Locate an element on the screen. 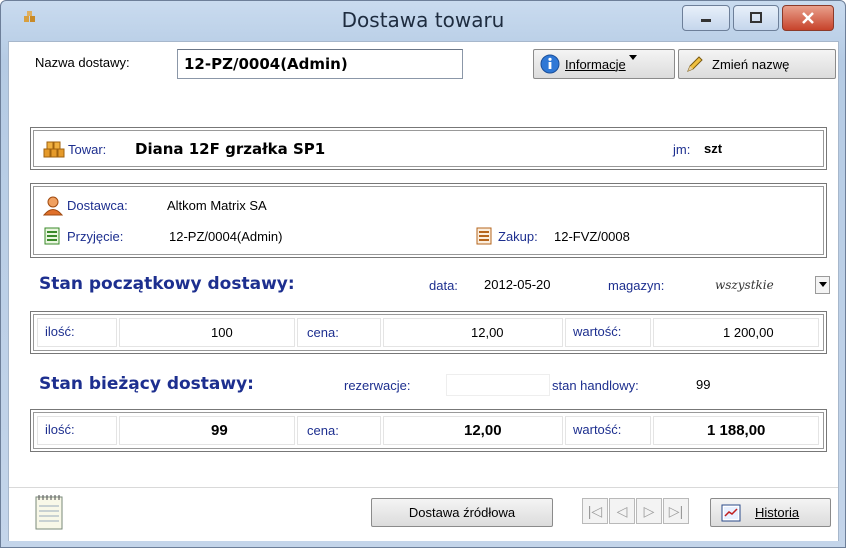 This screenshot has height=548, width=846. next-record-button: ▷ is located at coordinates (649, 511).